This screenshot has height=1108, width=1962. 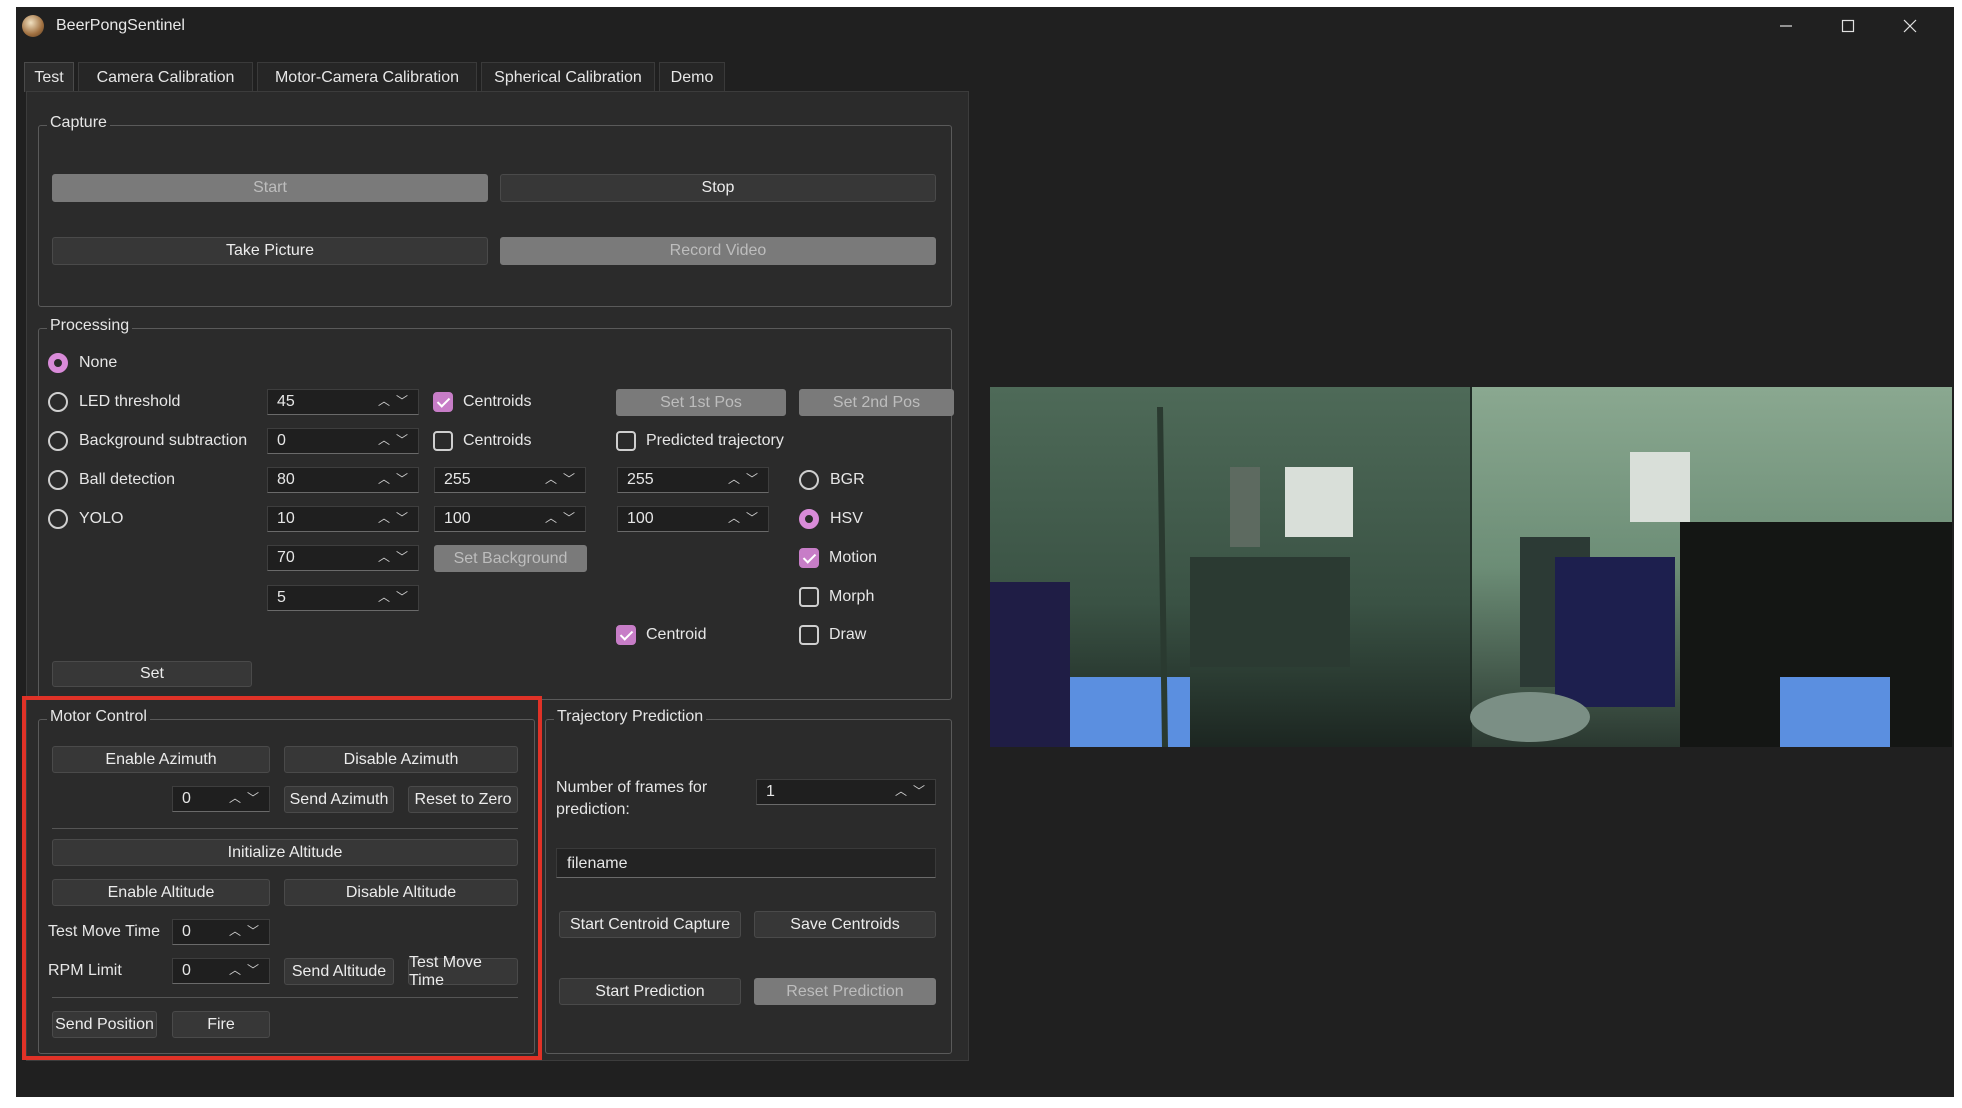 I want to click on yolo-spinbox-1: 10 ︿﹀, so click(x=343, y=519).